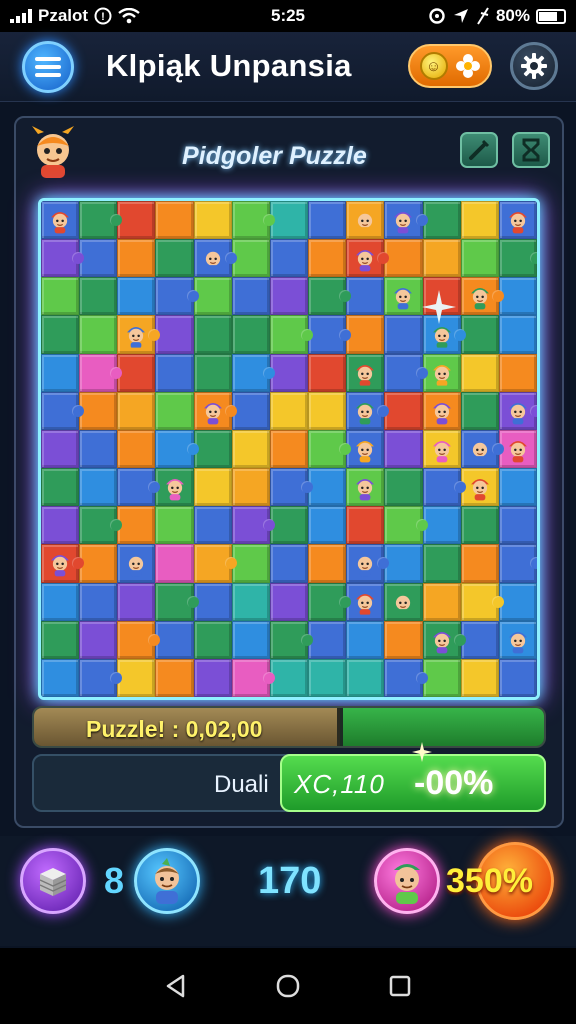 The height and width of the screenshot is (1024, 576). Describe the element at coordinates (413, 777) in the screenshot. I see `bonus-panel: XC,110 -00%` at that location.